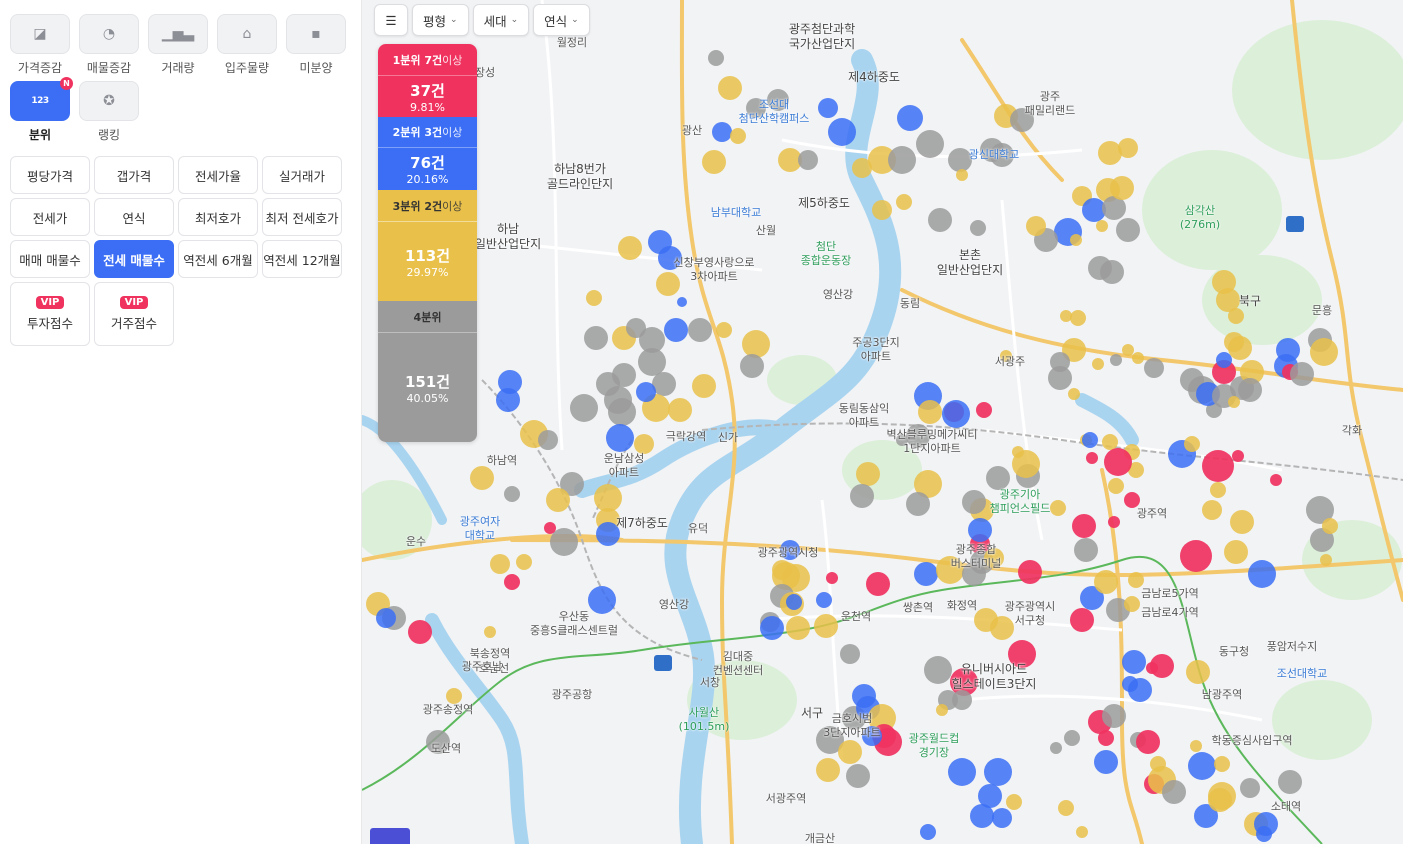  Describe the element at coordinates (50, 259) in the screenshot. I see `option-sale-listings: 매매 매물수` at that location.